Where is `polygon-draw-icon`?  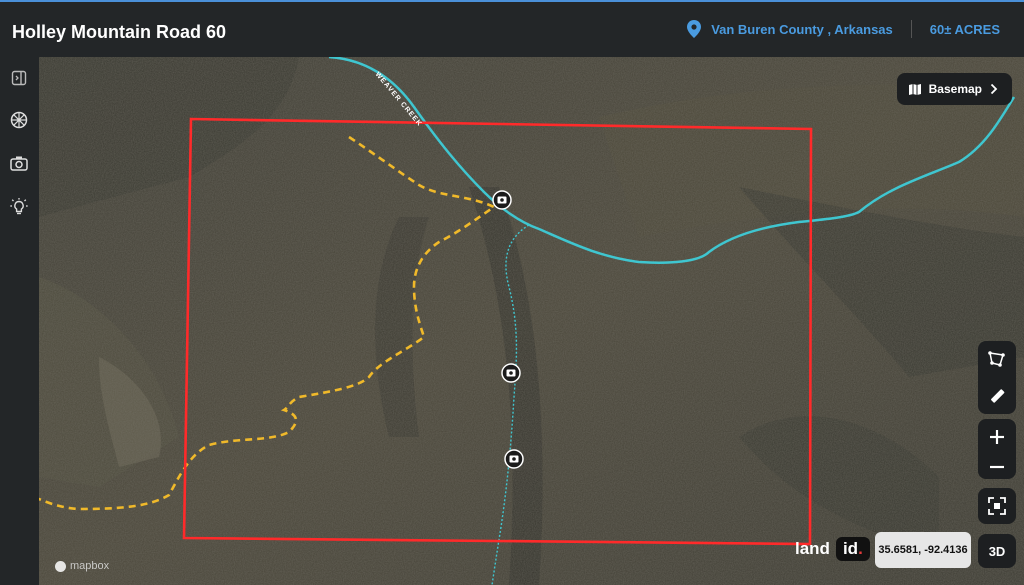 polygon-draw-icon is located at coordinates (997, 359).